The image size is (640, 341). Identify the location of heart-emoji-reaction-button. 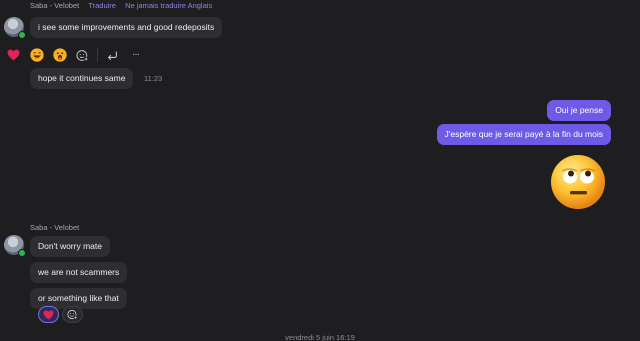
(13, 55).